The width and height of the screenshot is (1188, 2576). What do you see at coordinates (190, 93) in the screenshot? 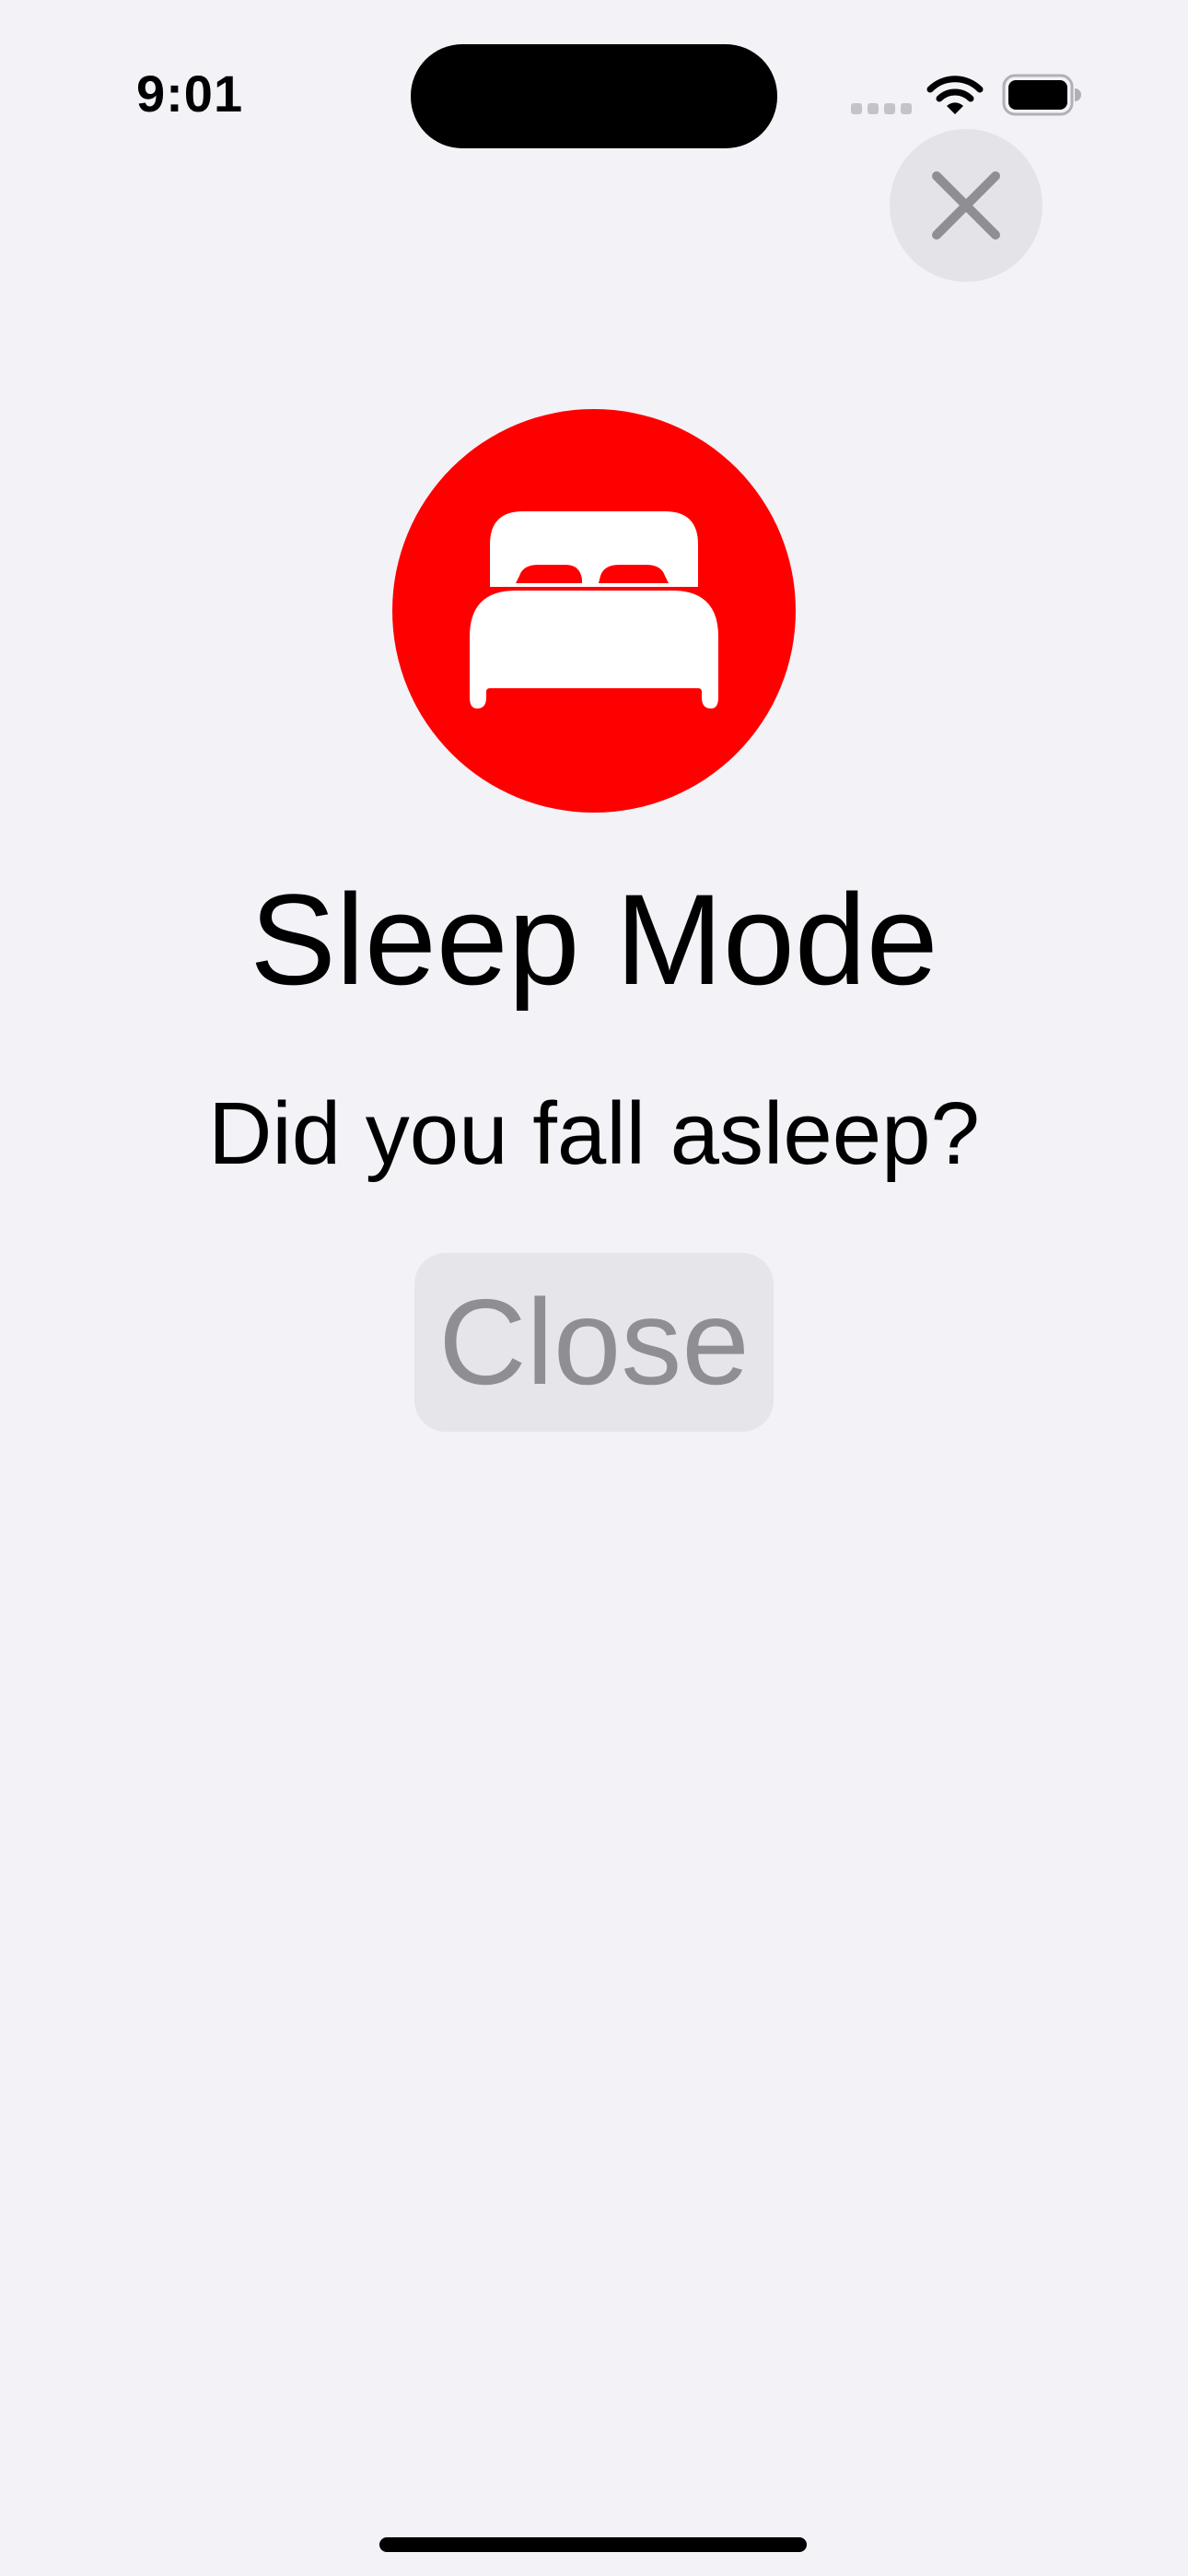
I see `status-time: 9:01` at bounding box center [190, 93].